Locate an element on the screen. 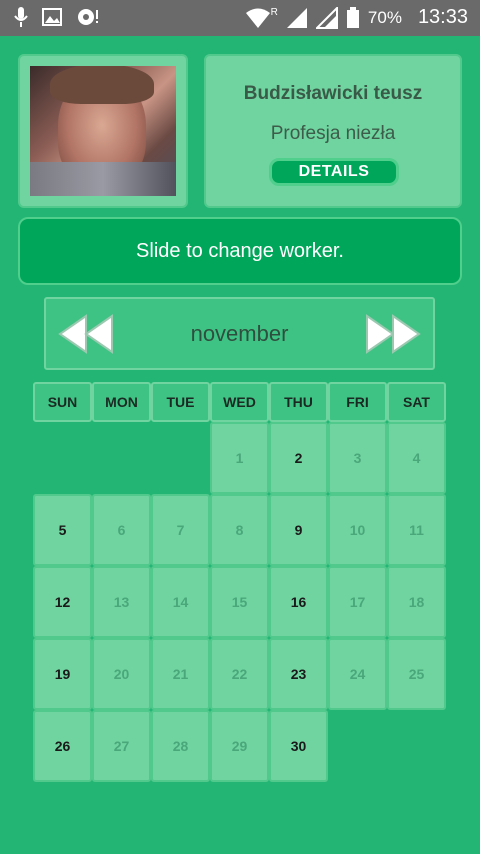  battery-percent: 70% is located at coordinates (384, 17).